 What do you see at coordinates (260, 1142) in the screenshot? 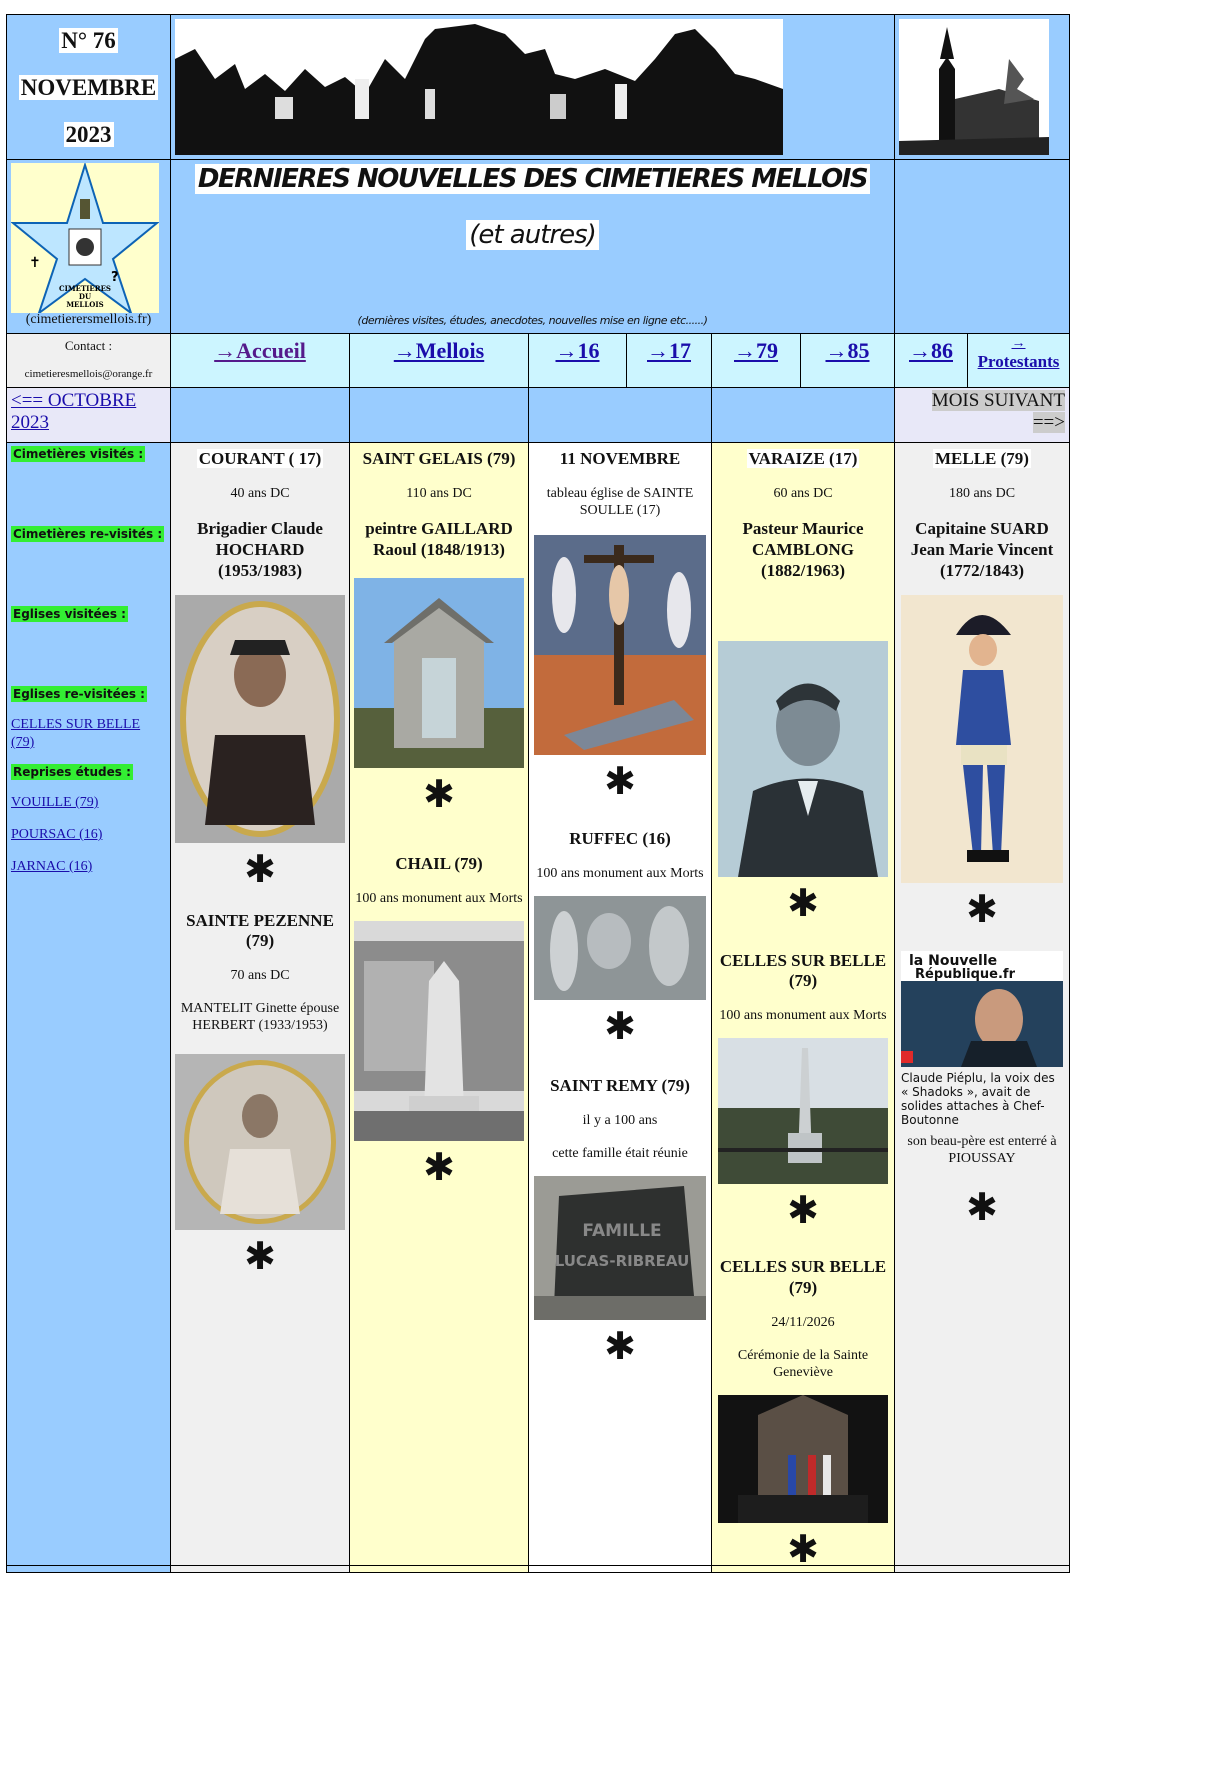
I see `portrait-mantelit-image` at bounding box center [260, 1142].